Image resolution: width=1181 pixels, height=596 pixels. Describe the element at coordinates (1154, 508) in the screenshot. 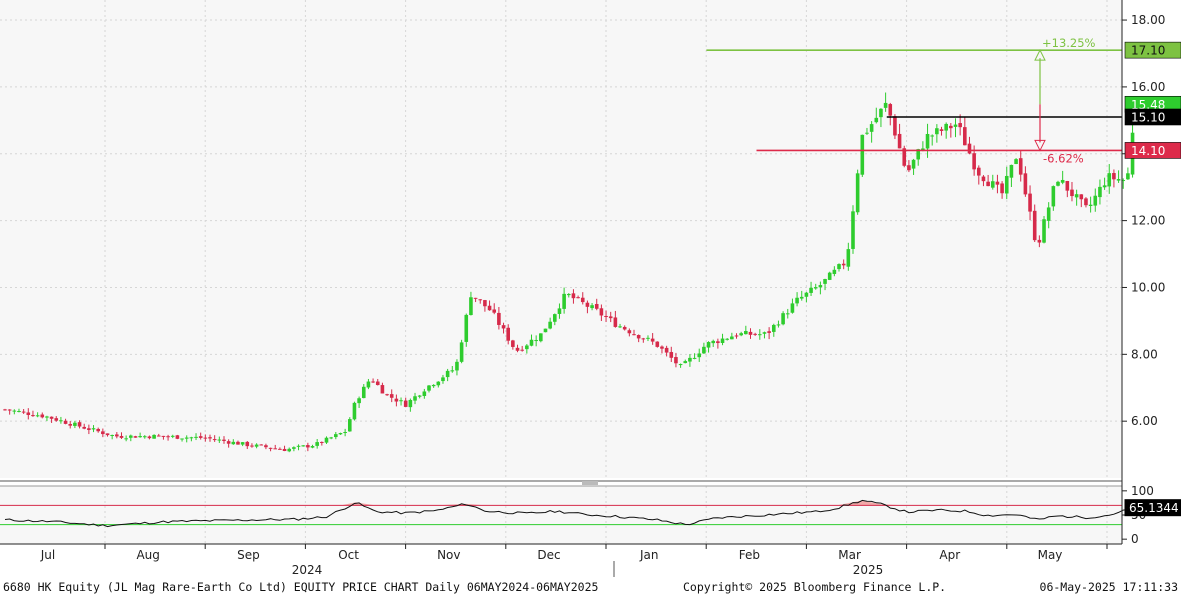

I see `rsi-current-label: 65.1344` at that location.